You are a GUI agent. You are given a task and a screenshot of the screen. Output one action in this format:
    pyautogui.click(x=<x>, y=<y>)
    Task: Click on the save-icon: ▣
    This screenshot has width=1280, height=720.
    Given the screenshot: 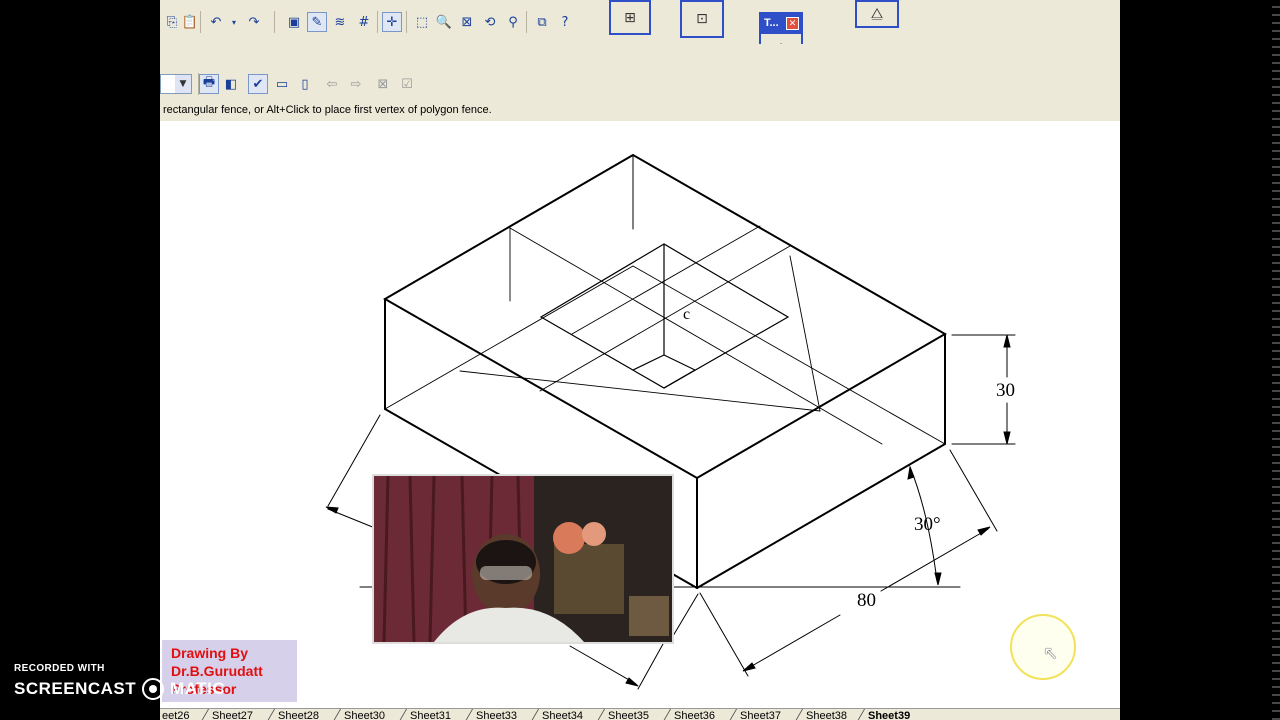 What is the action you would take?
    pyautogui.click(x=294, y=22)
    